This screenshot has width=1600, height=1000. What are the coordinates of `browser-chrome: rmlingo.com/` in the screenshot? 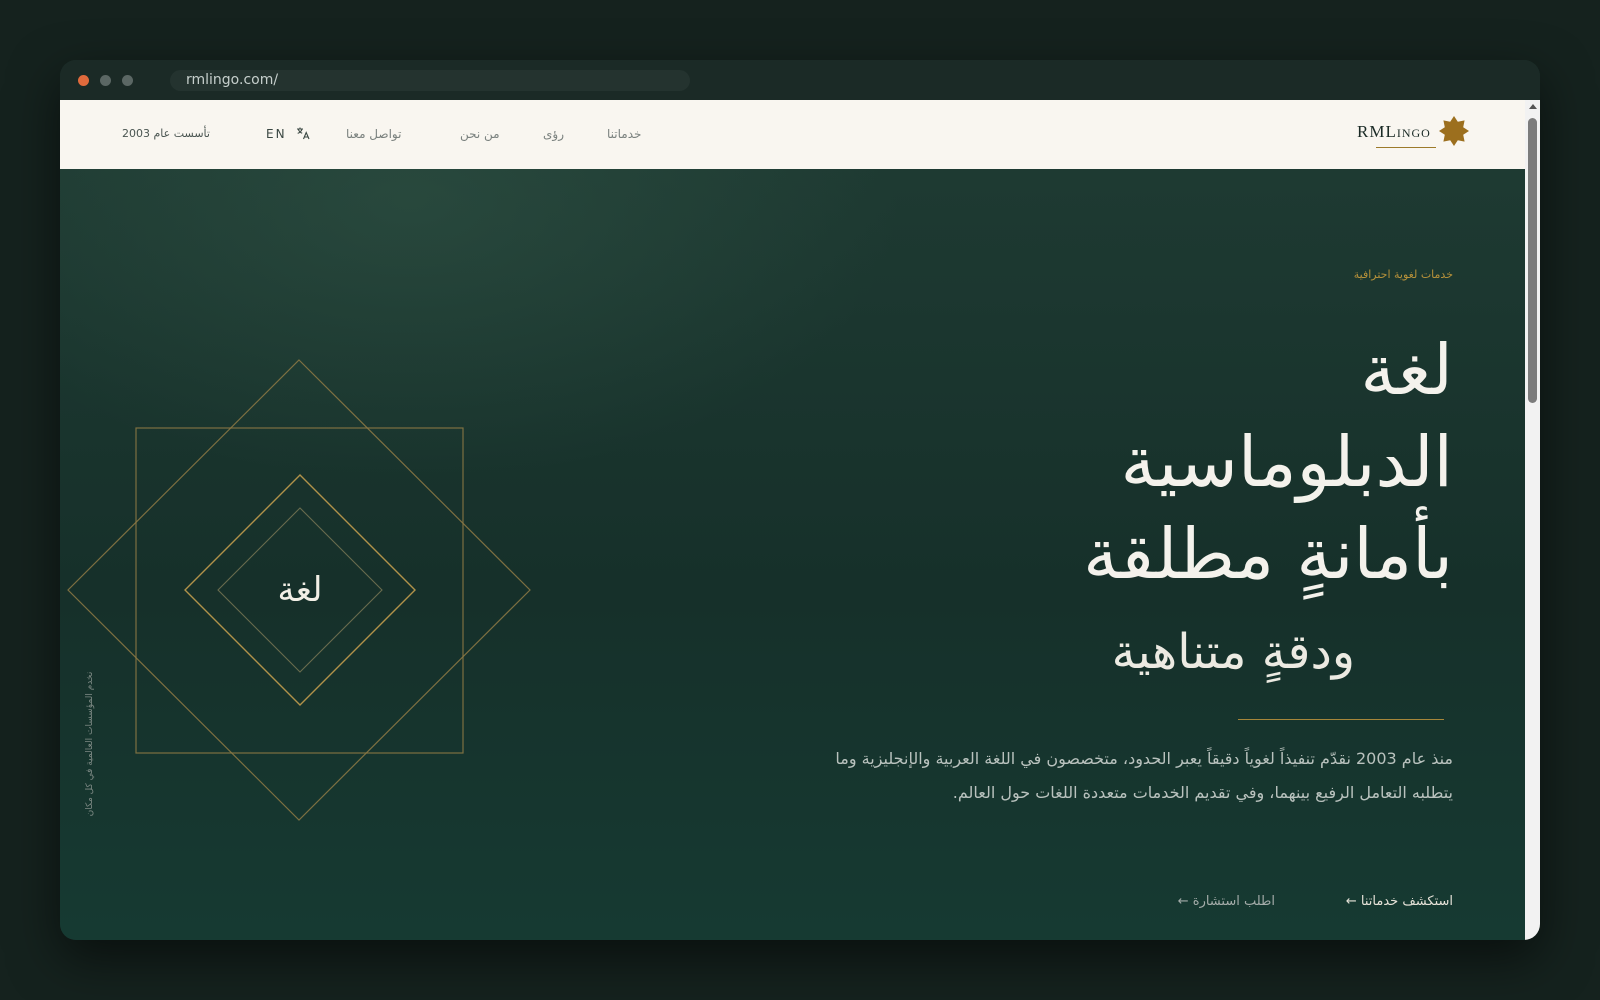 It's located at (800, 80).